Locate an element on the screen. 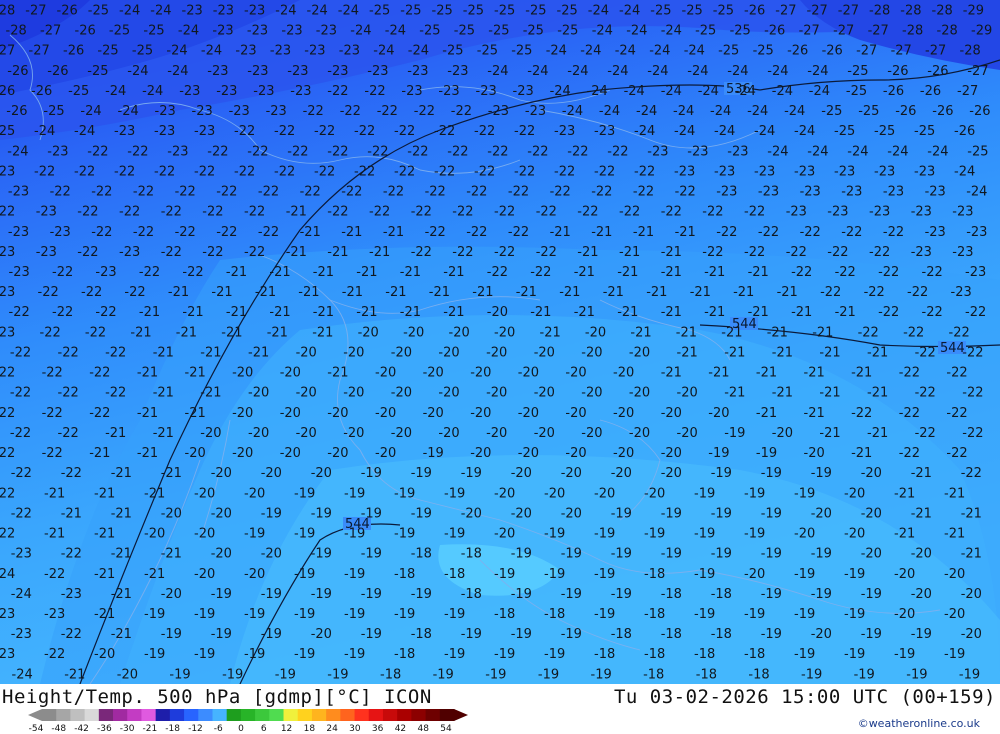  temperature-value: -29 is located at coordinates (973, 11).